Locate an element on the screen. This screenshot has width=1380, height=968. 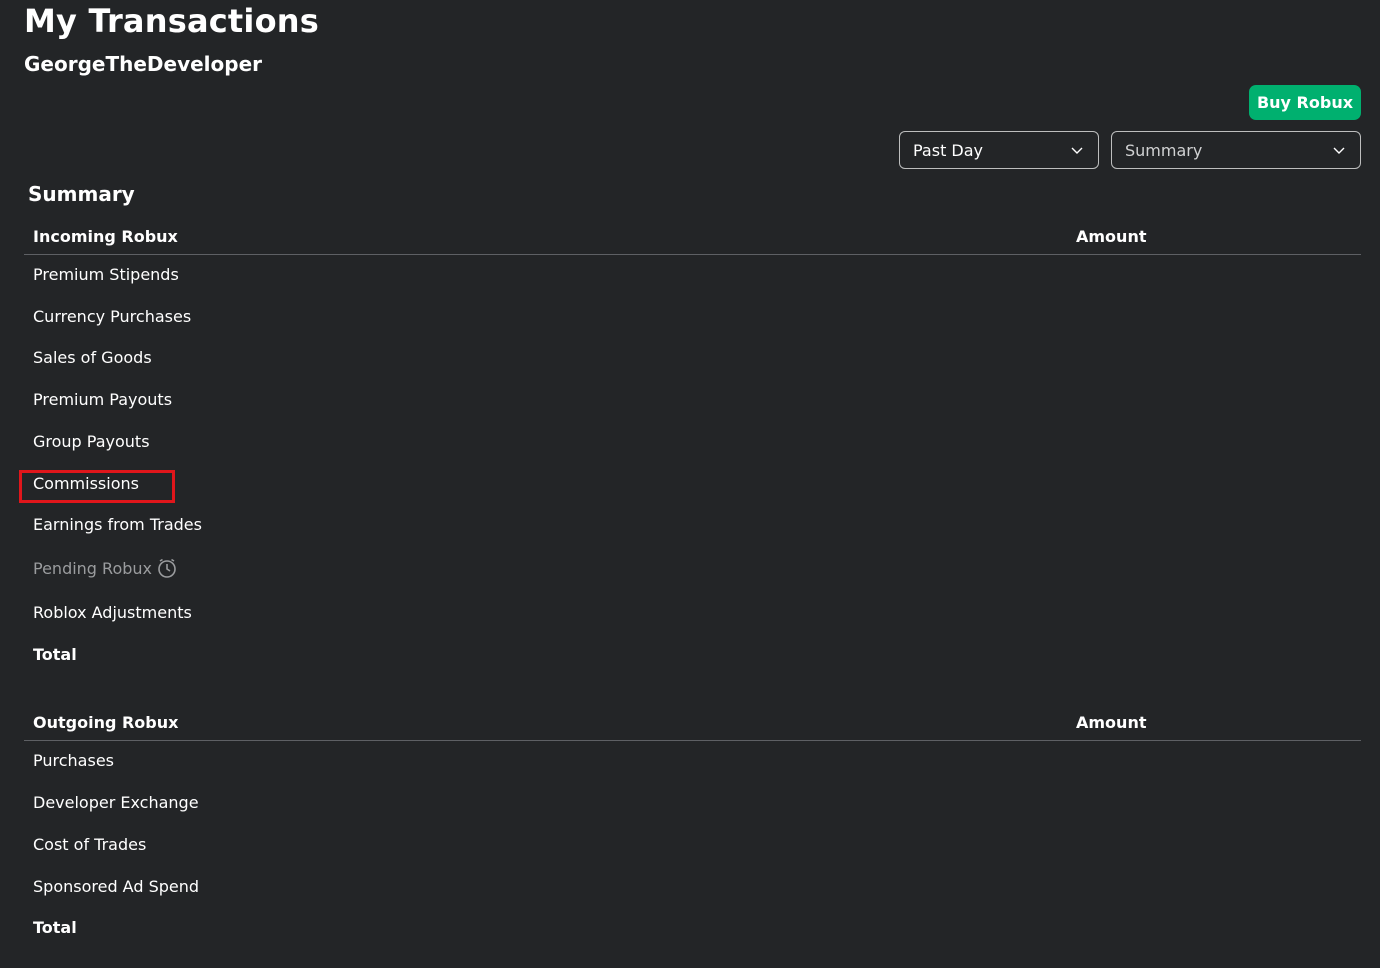
row-sponsored-ad-spend: Sponsored Ad Spend is located at coordinates (116, 886).